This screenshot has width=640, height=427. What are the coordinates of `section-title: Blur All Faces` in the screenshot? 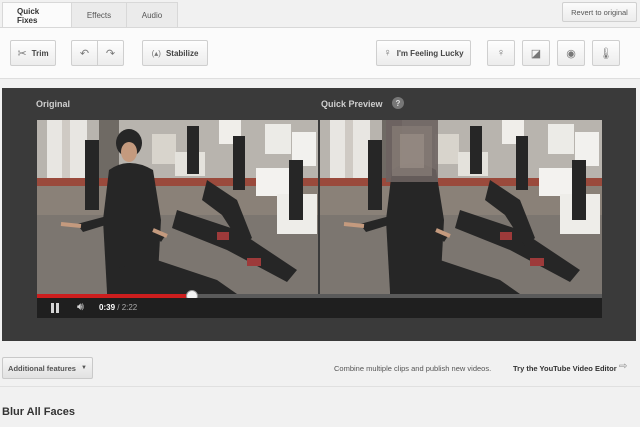 It's located at (38, 412).